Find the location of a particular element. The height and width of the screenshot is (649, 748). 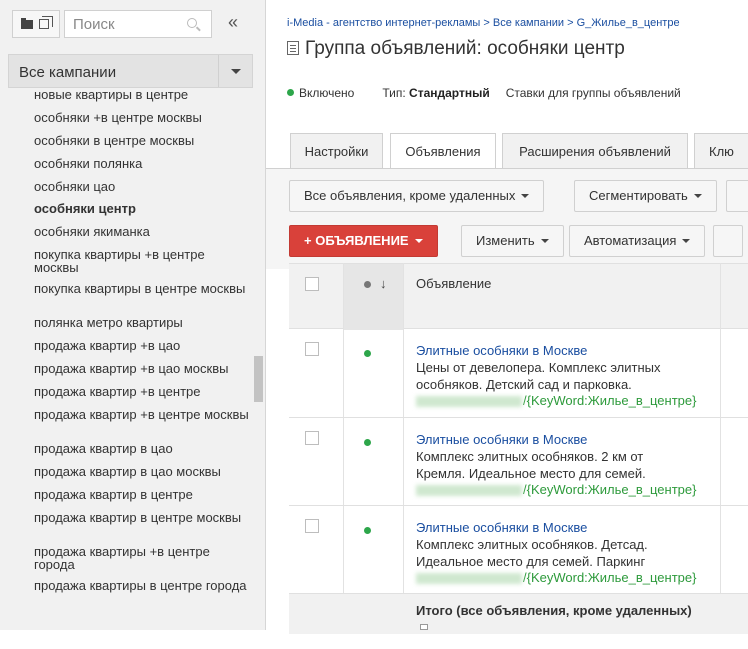

sort-arrow-icon: ↓ is located at coordinates (383, 283).